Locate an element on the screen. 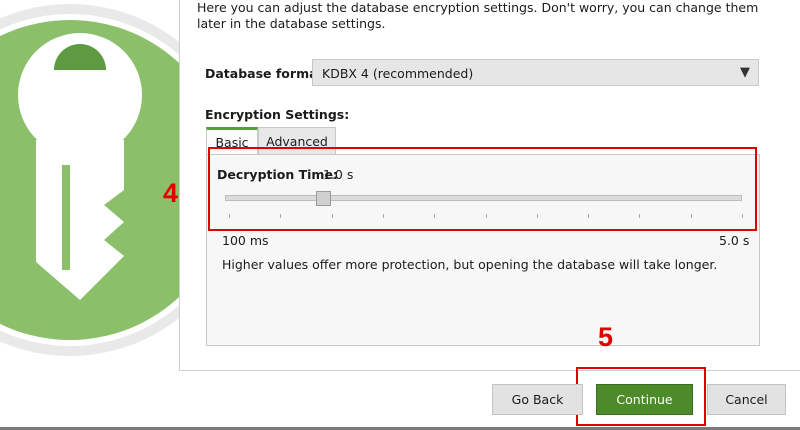  triangle-down-icon: ▼ is located at coordinates (745, 72).